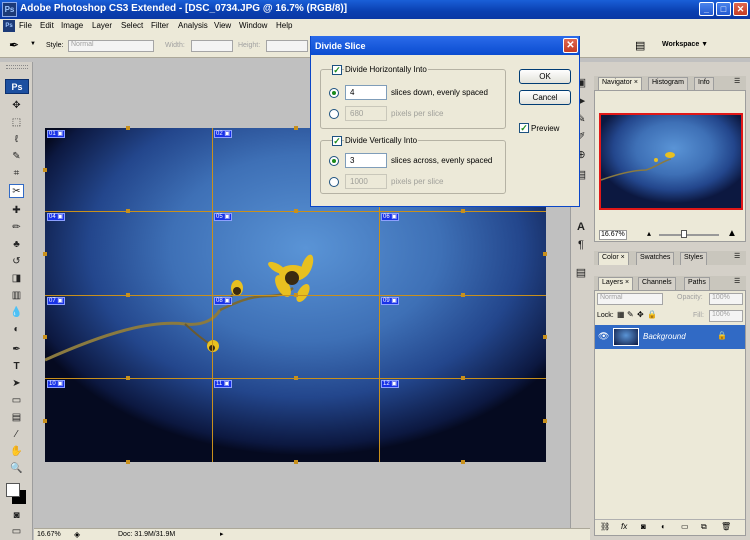 The height and width of the screenshot is (540, 750). What do you see at coordinates (334, 114) in the screenshot?
I see `pixels-per-slice-h-radio` at bounding box center [334, 114].